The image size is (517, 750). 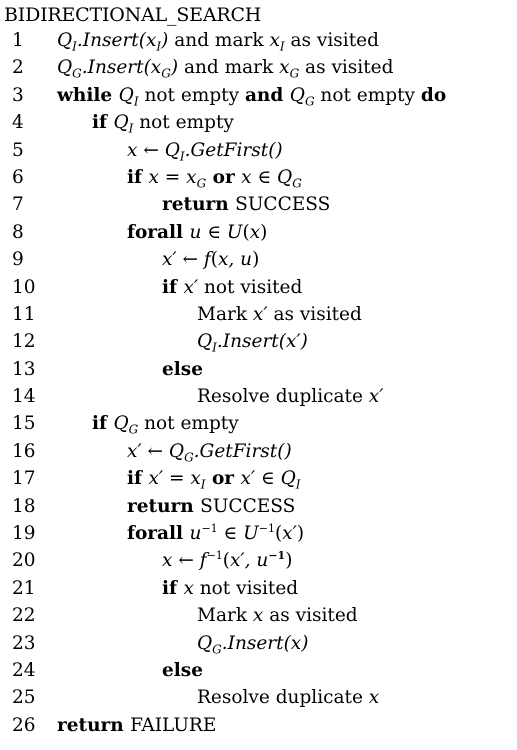 I want to click on line-number: 3, so click(x=18, y=95).